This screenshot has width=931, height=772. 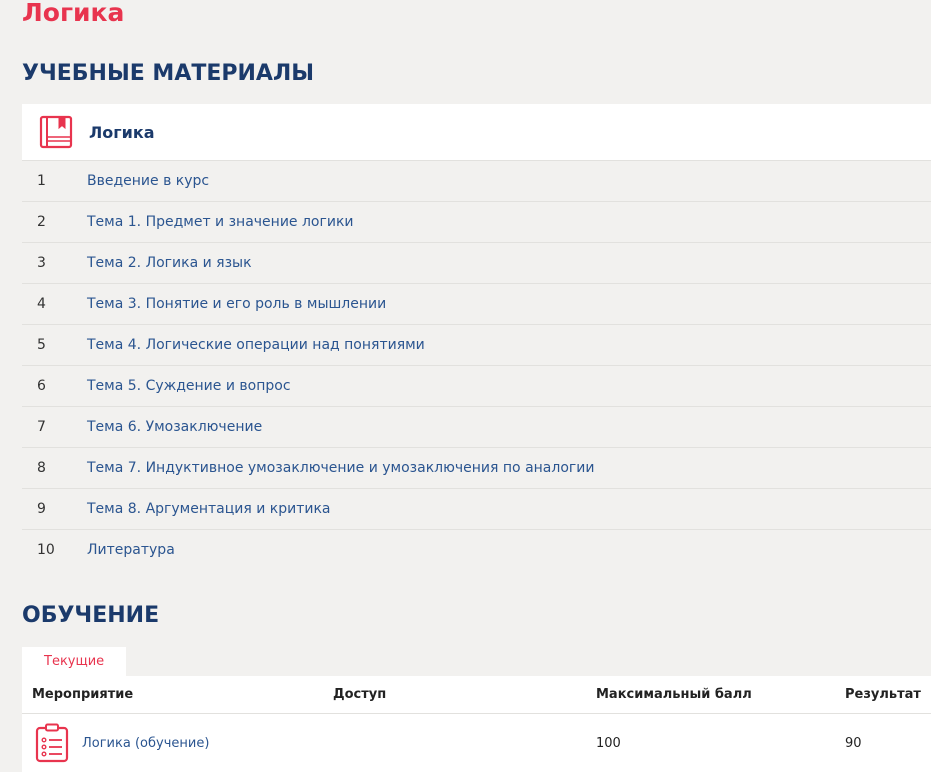 What do you see at coordinates (41, 304) in the screenshot?
I see `lesson-number: 4` at bounding box center [41, 304].